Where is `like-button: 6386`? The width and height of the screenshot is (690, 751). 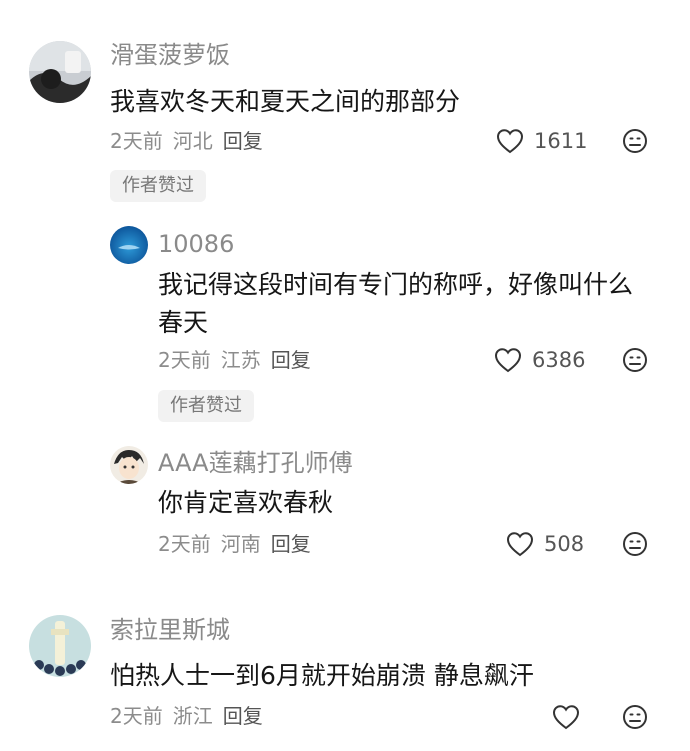 like-button: 6386 is located at coordinates (539, 360).